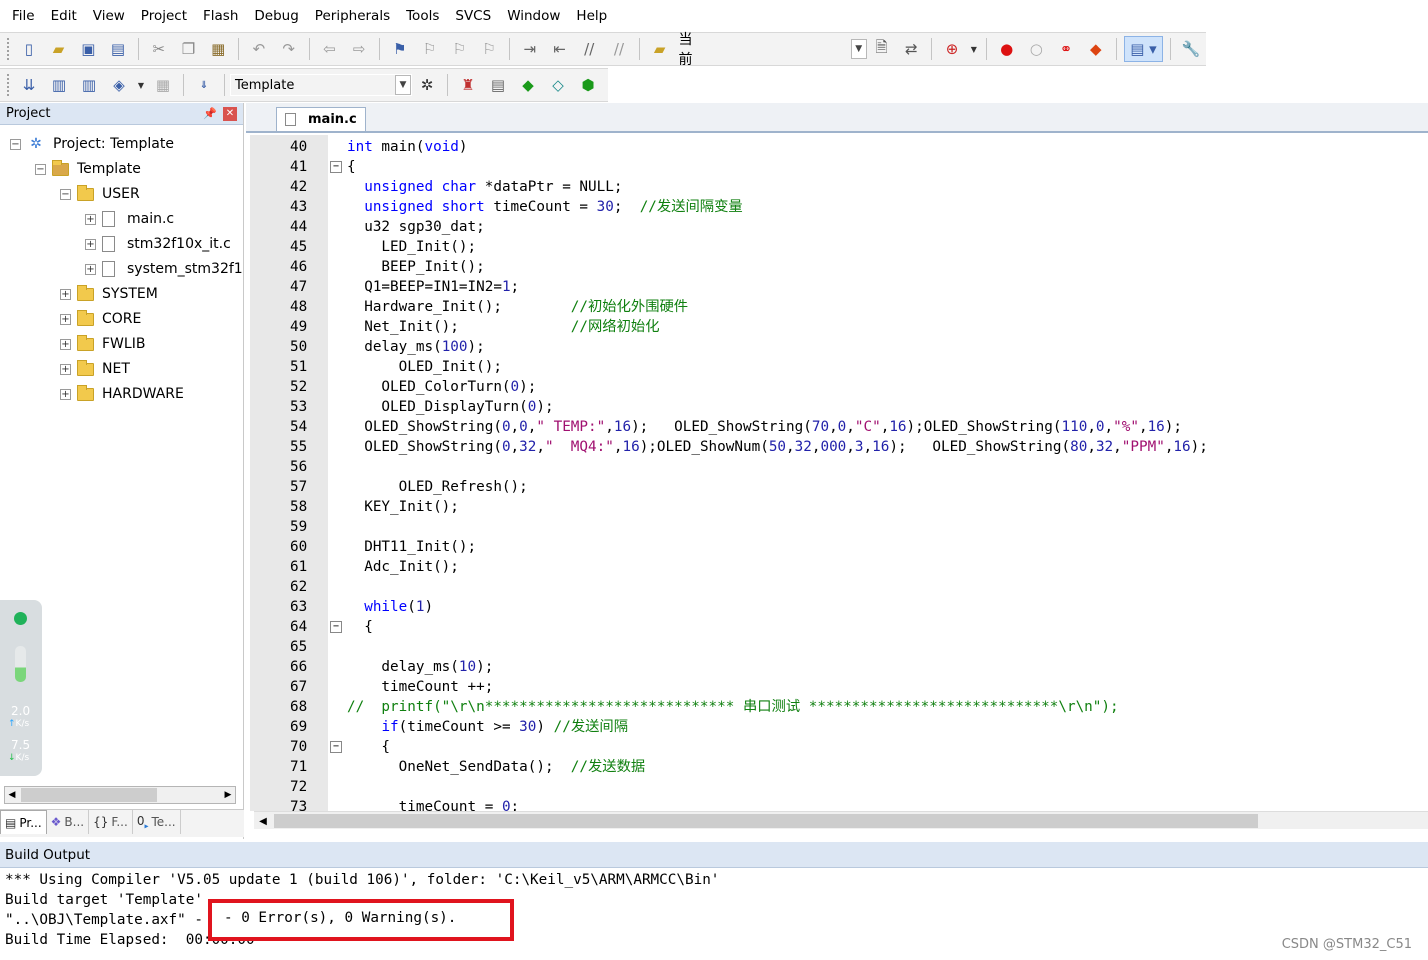 The image size is (1428, 960). I want to click on debug-session-icon: ⊕, so click(952, 49).